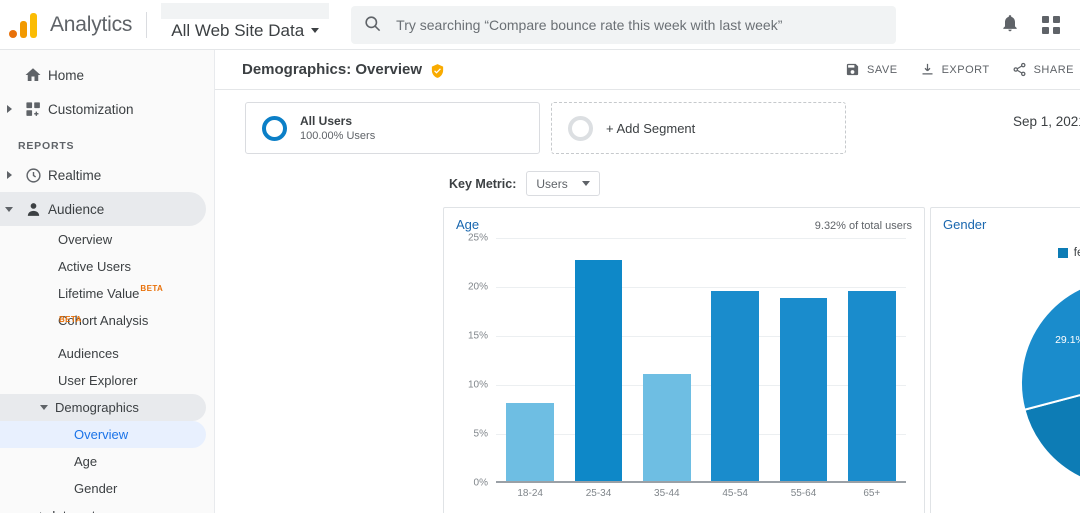  I want to click on sidebar-item-customization: Customization, so click(103, 109).